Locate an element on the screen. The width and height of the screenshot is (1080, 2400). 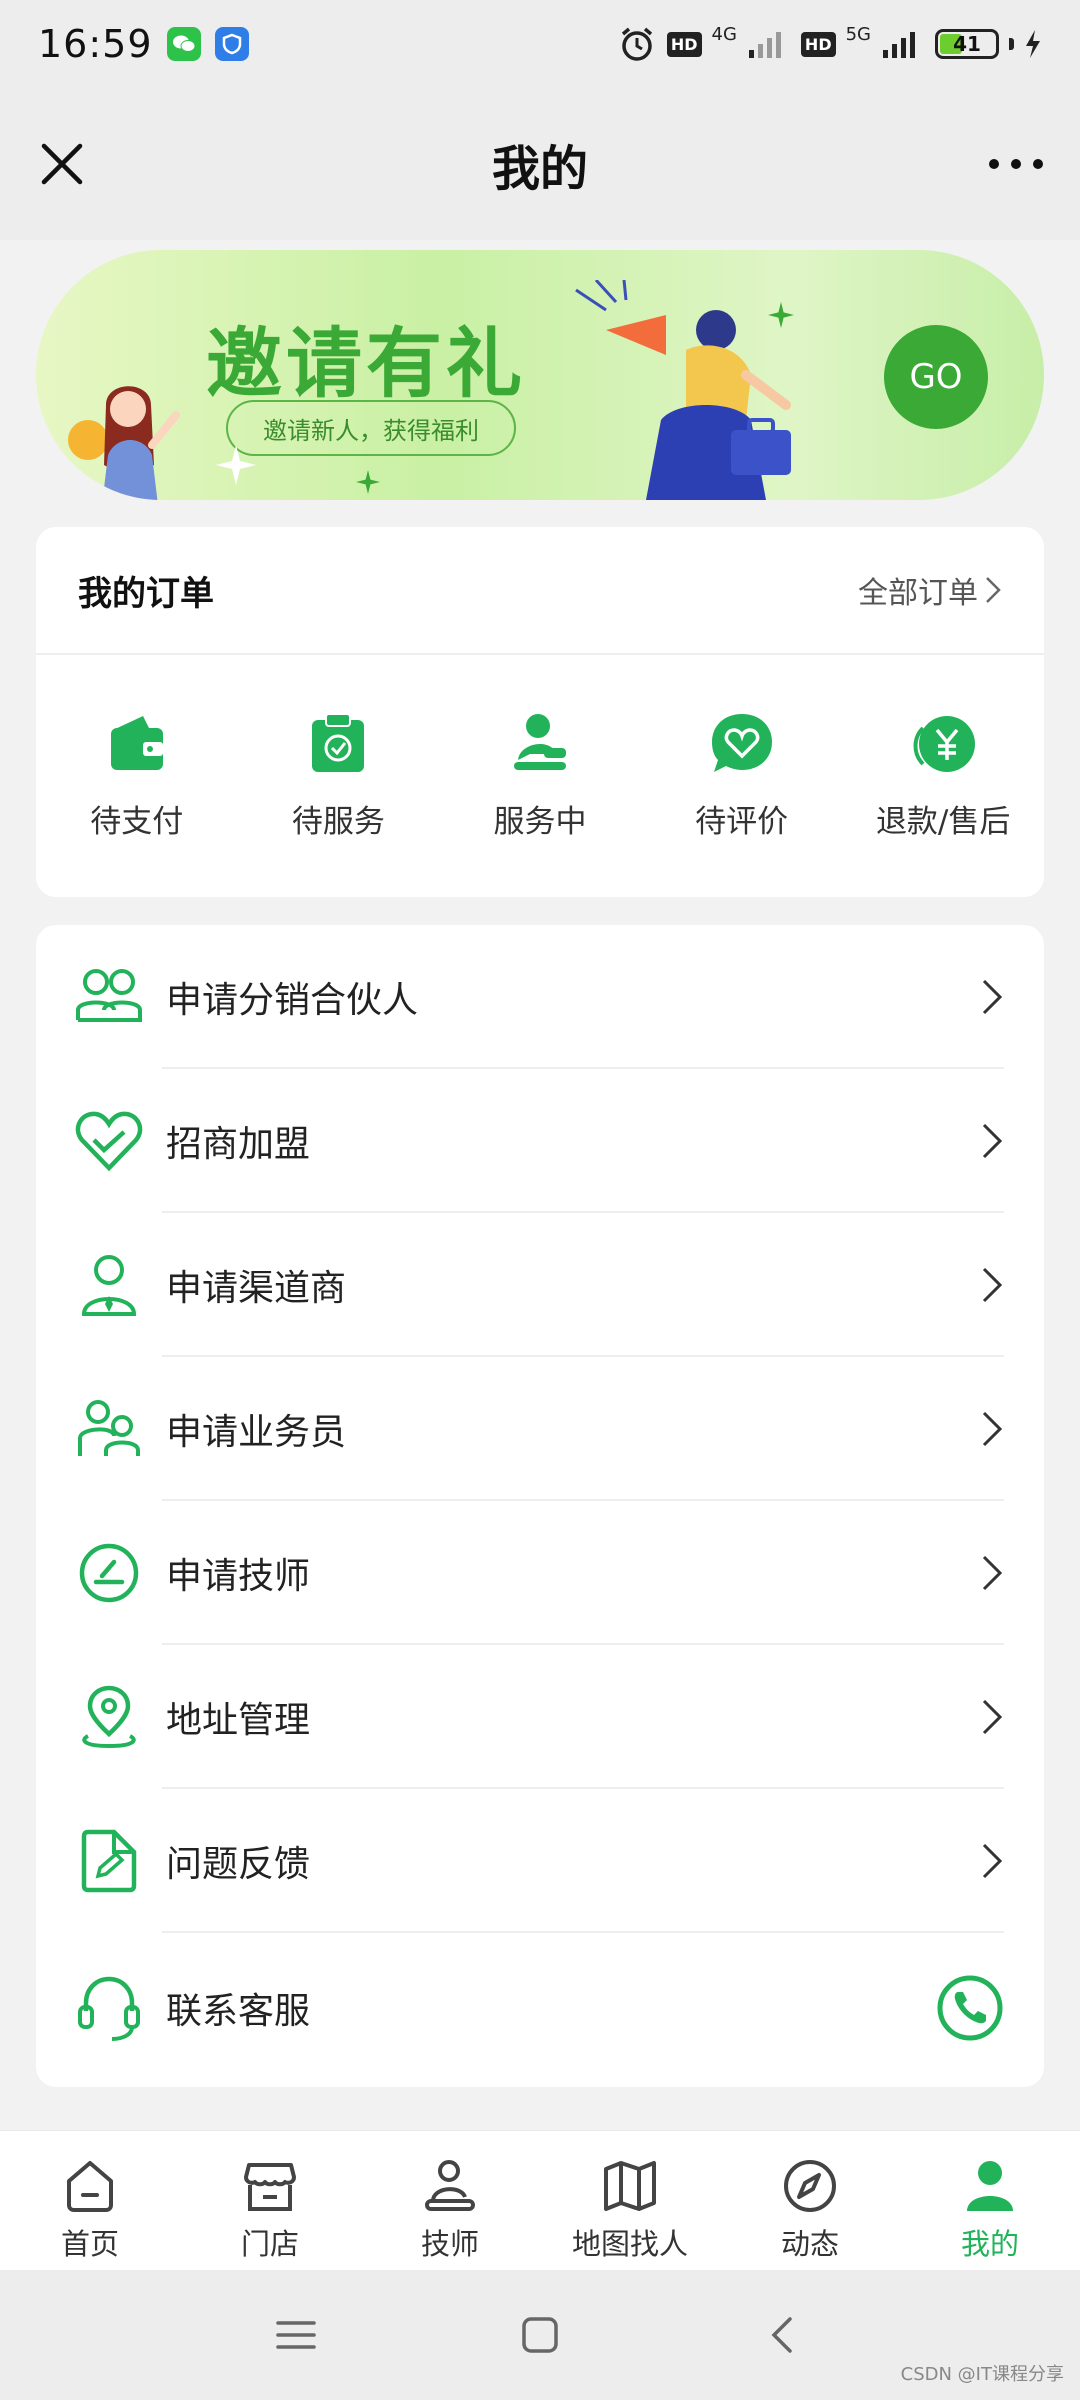
menu-item-apply-salesman: 申请业务员 is located at coordinates (540, 1429).